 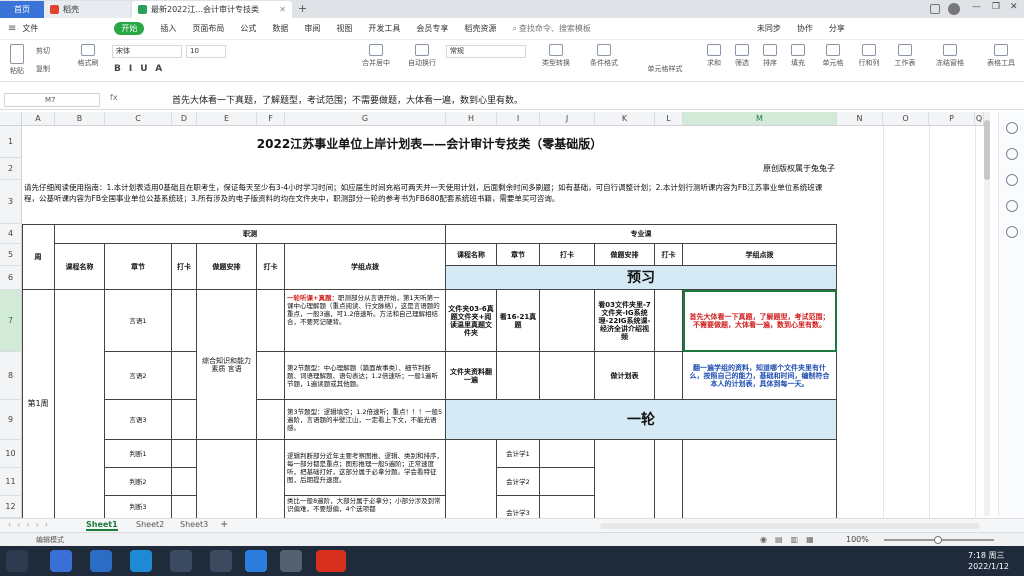 What do you see at coordinates (291, 561) in the screenshot?
I see `taskbar-app-7-icon` at bounding box center [291, 561].